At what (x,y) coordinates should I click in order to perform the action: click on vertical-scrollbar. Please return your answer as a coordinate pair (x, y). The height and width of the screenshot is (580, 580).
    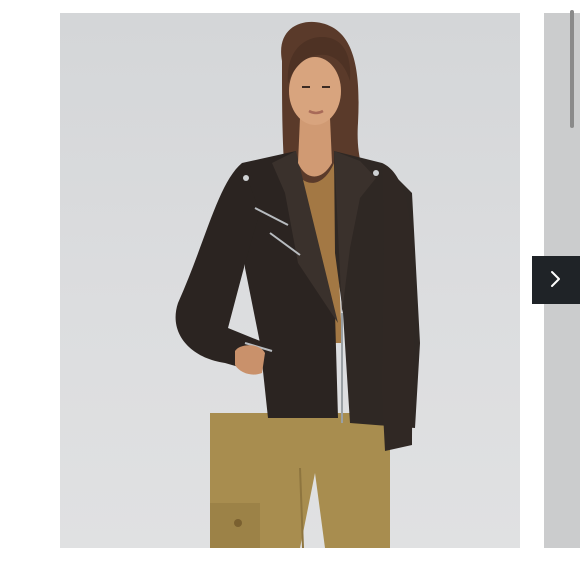
    Looking at the image, I should click on (572, 69).